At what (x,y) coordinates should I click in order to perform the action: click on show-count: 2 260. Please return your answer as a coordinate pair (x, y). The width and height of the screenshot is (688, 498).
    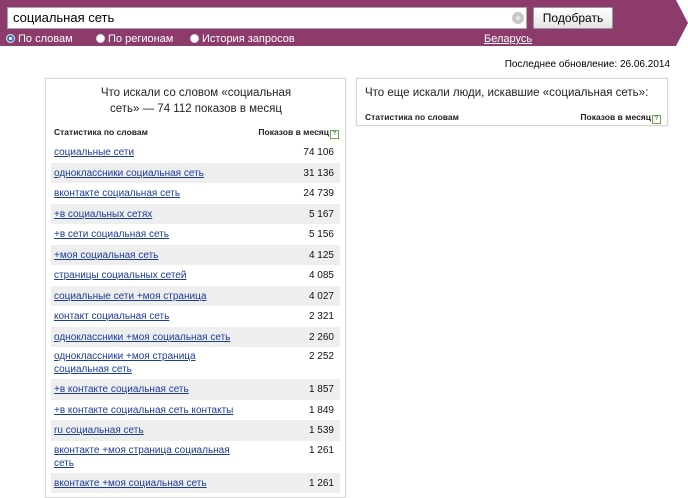
    Looking at the image, I should click on (321, 337).